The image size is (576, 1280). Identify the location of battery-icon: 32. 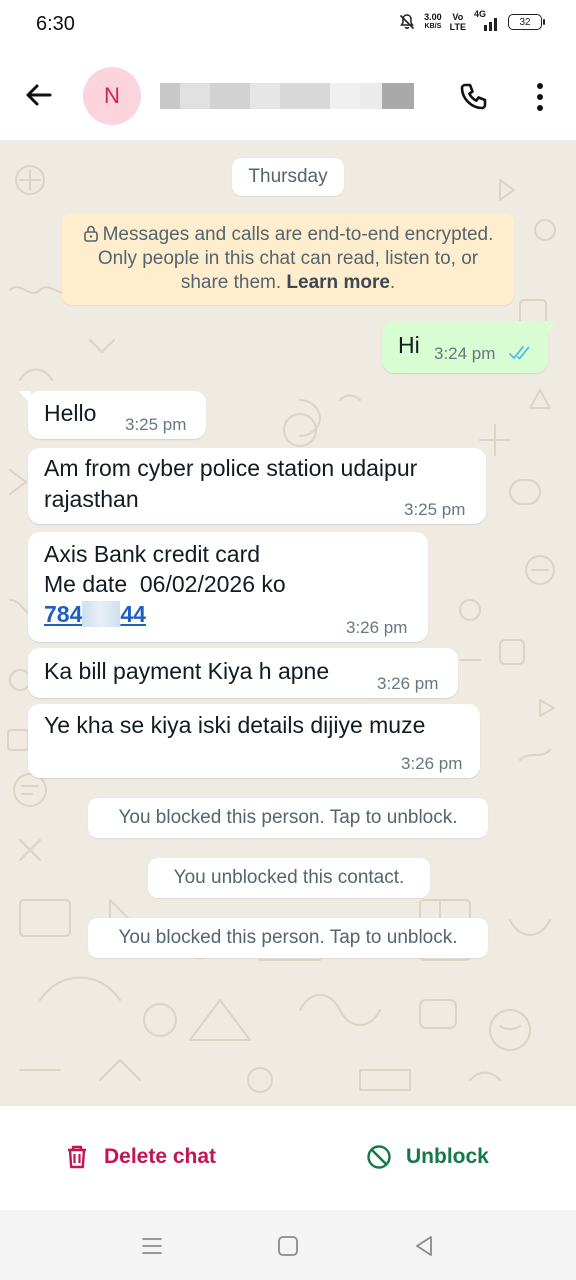
(526, 22).